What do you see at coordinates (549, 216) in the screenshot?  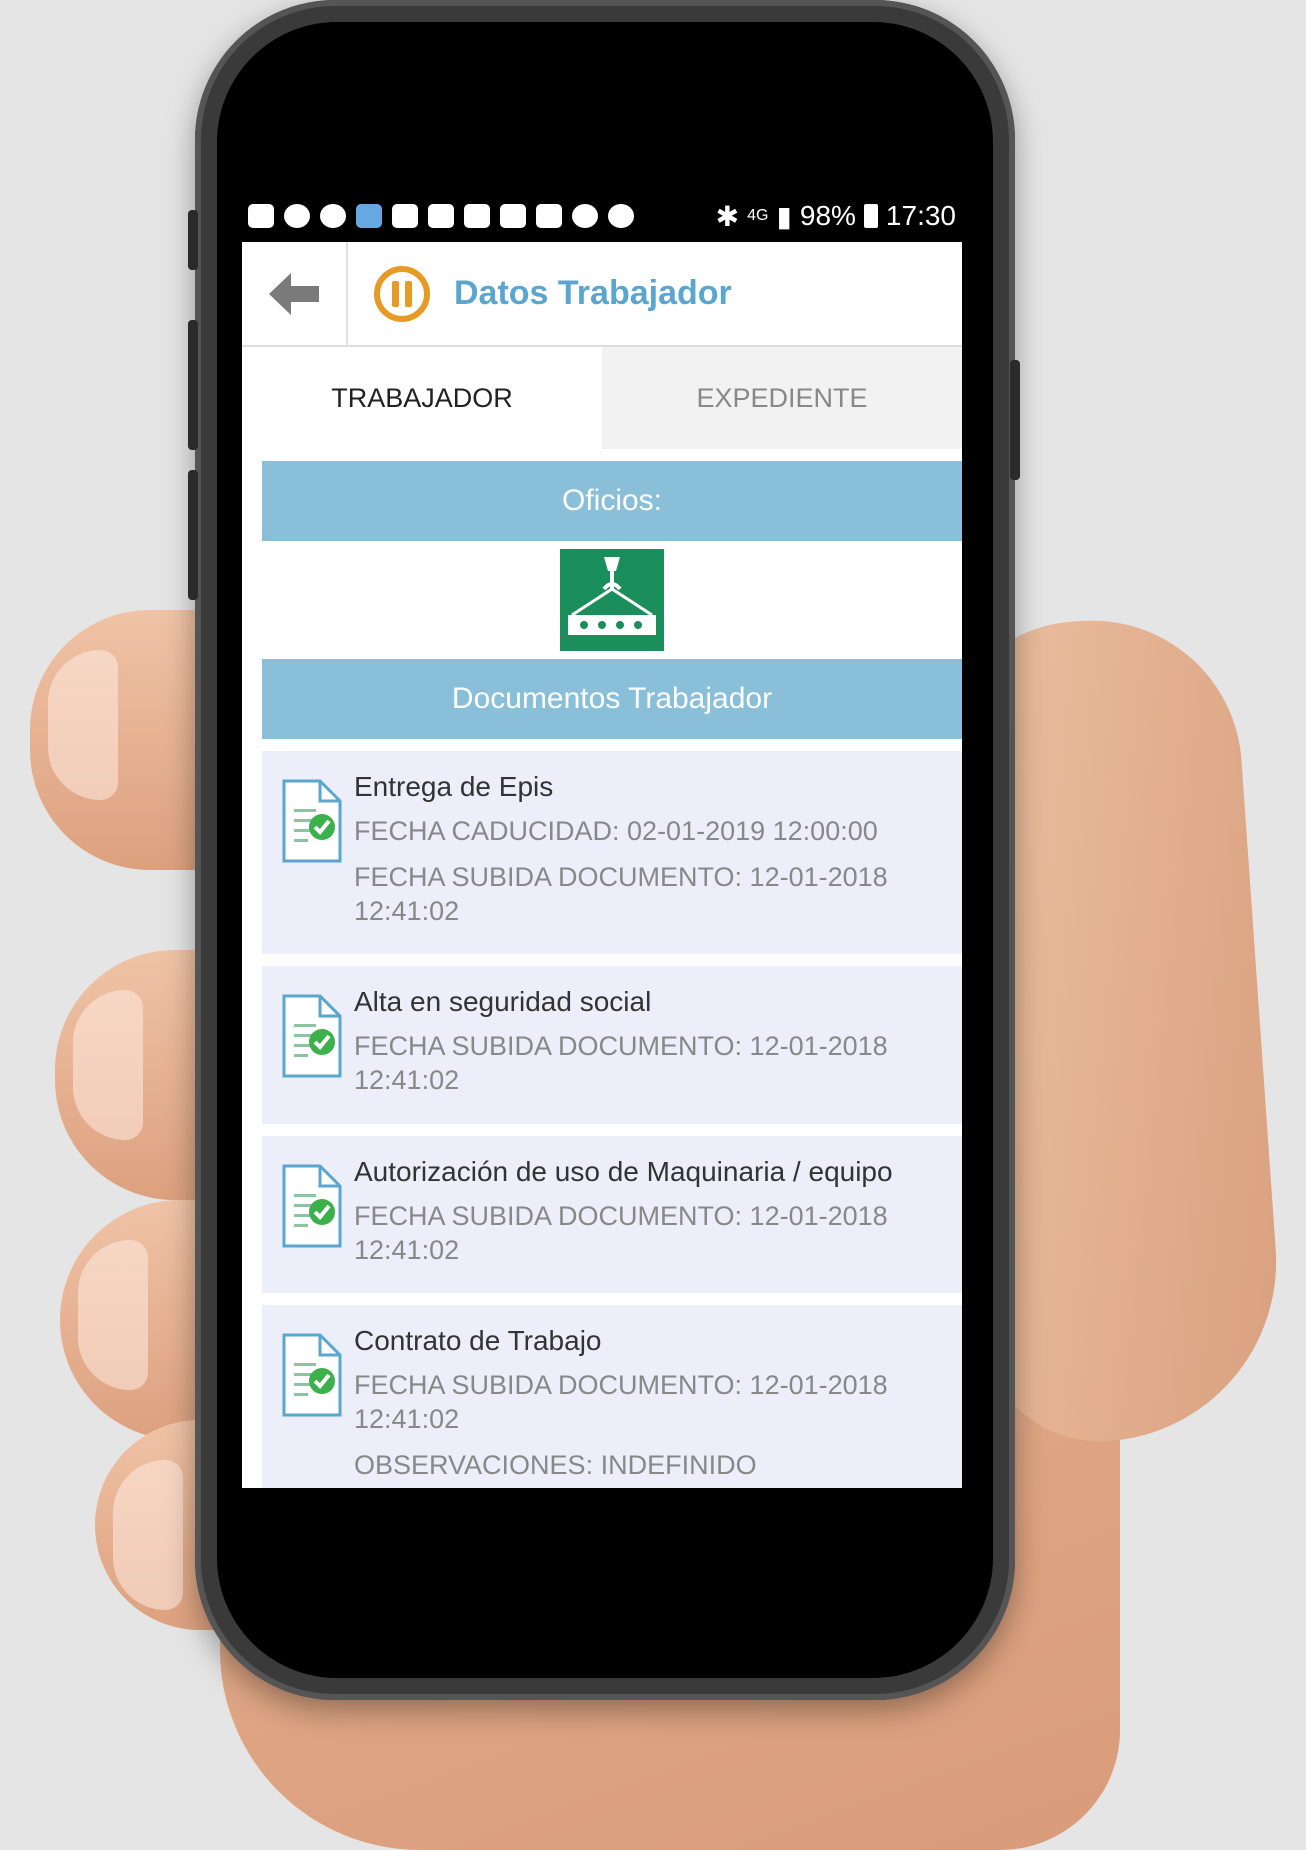 I see `image-icon` at bounding box center [549, 216].